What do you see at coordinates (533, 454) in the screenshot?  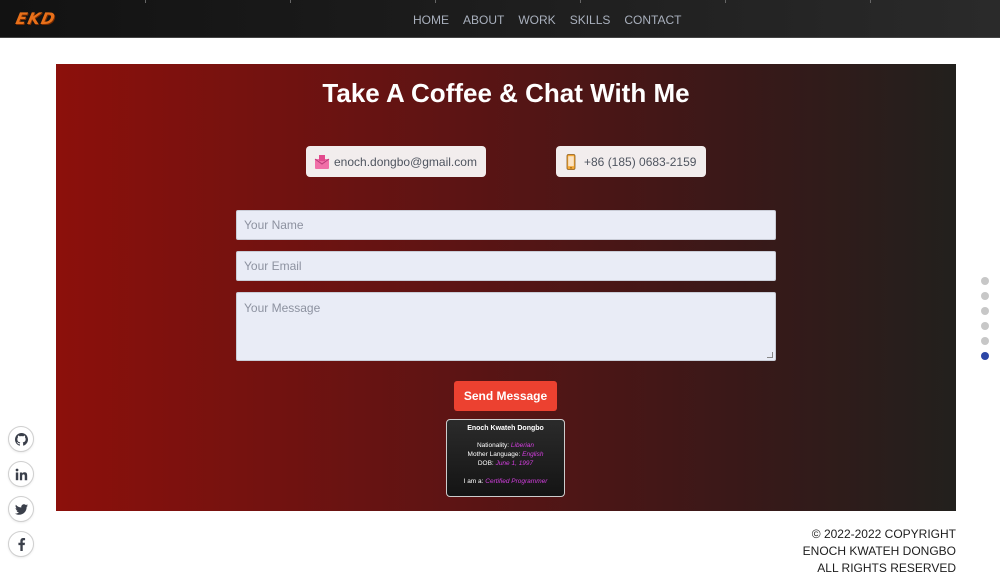 I see `language-value: English` at bounding box center [533, 454].